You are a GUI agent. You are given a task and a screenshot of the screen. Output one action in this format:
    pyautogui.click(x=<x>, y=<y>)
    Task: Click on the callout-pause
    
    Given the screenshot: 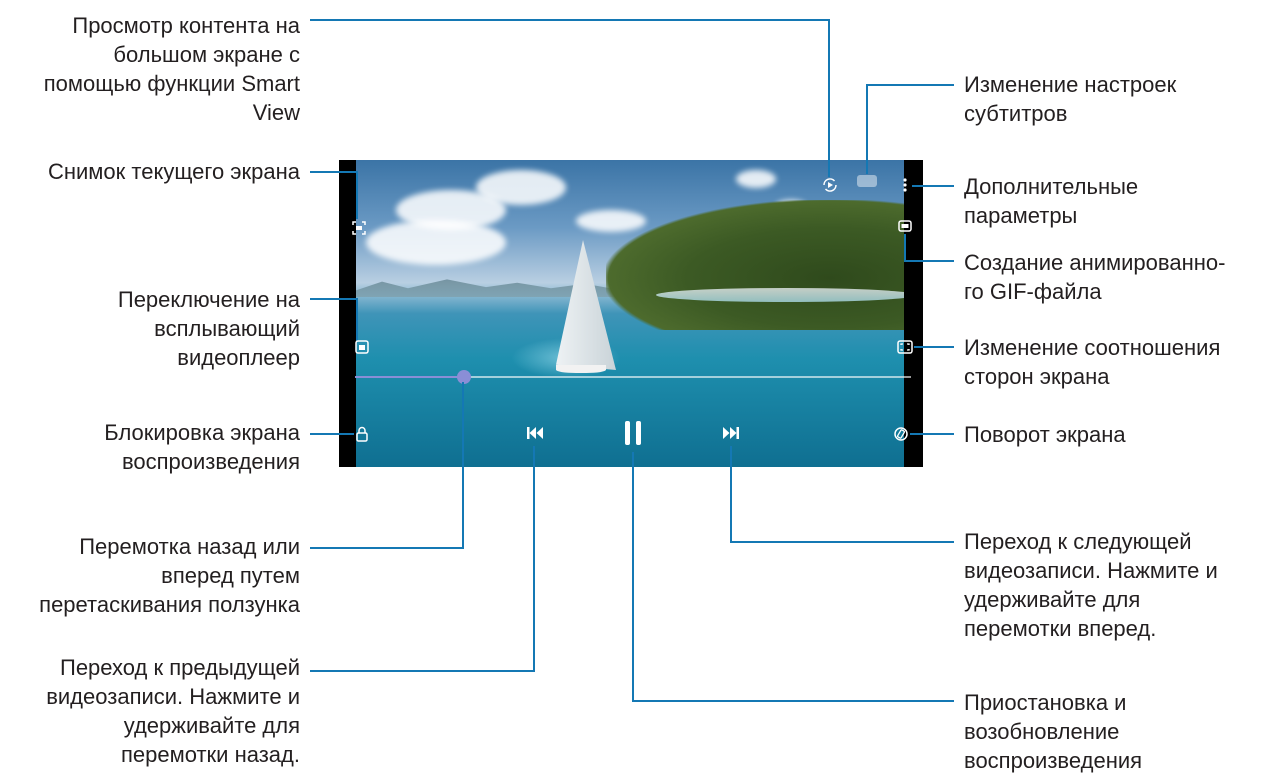 What is the action you would take?
    pyautogui.click(x=633, y=577)
    